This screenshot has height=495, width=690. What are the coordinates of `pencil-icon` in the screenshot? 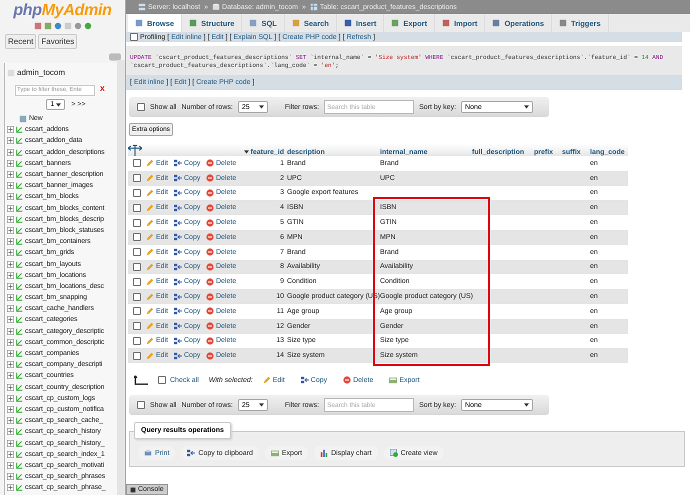 It's located at (266, 380).